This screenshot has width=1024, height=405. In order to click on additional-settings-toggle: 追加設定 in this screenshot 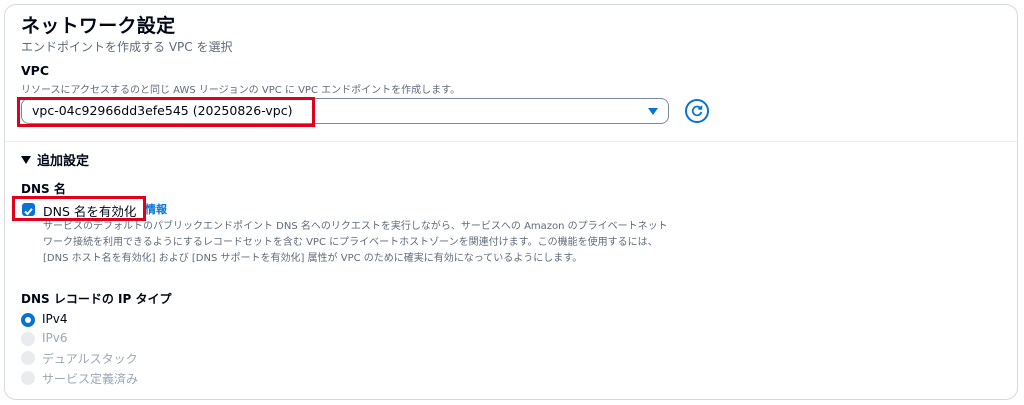, I will do `click(55, 159)`.